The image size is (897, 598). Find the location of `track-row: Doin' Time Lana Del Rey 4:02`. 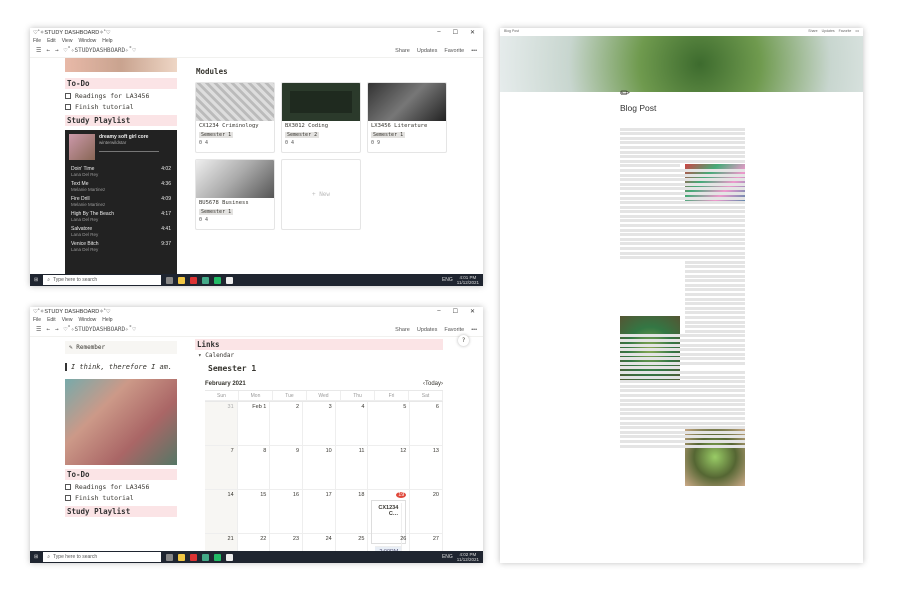

track-row: Doin' Time Lana Del Rey 4:02 is located at coordinates (121, 171).